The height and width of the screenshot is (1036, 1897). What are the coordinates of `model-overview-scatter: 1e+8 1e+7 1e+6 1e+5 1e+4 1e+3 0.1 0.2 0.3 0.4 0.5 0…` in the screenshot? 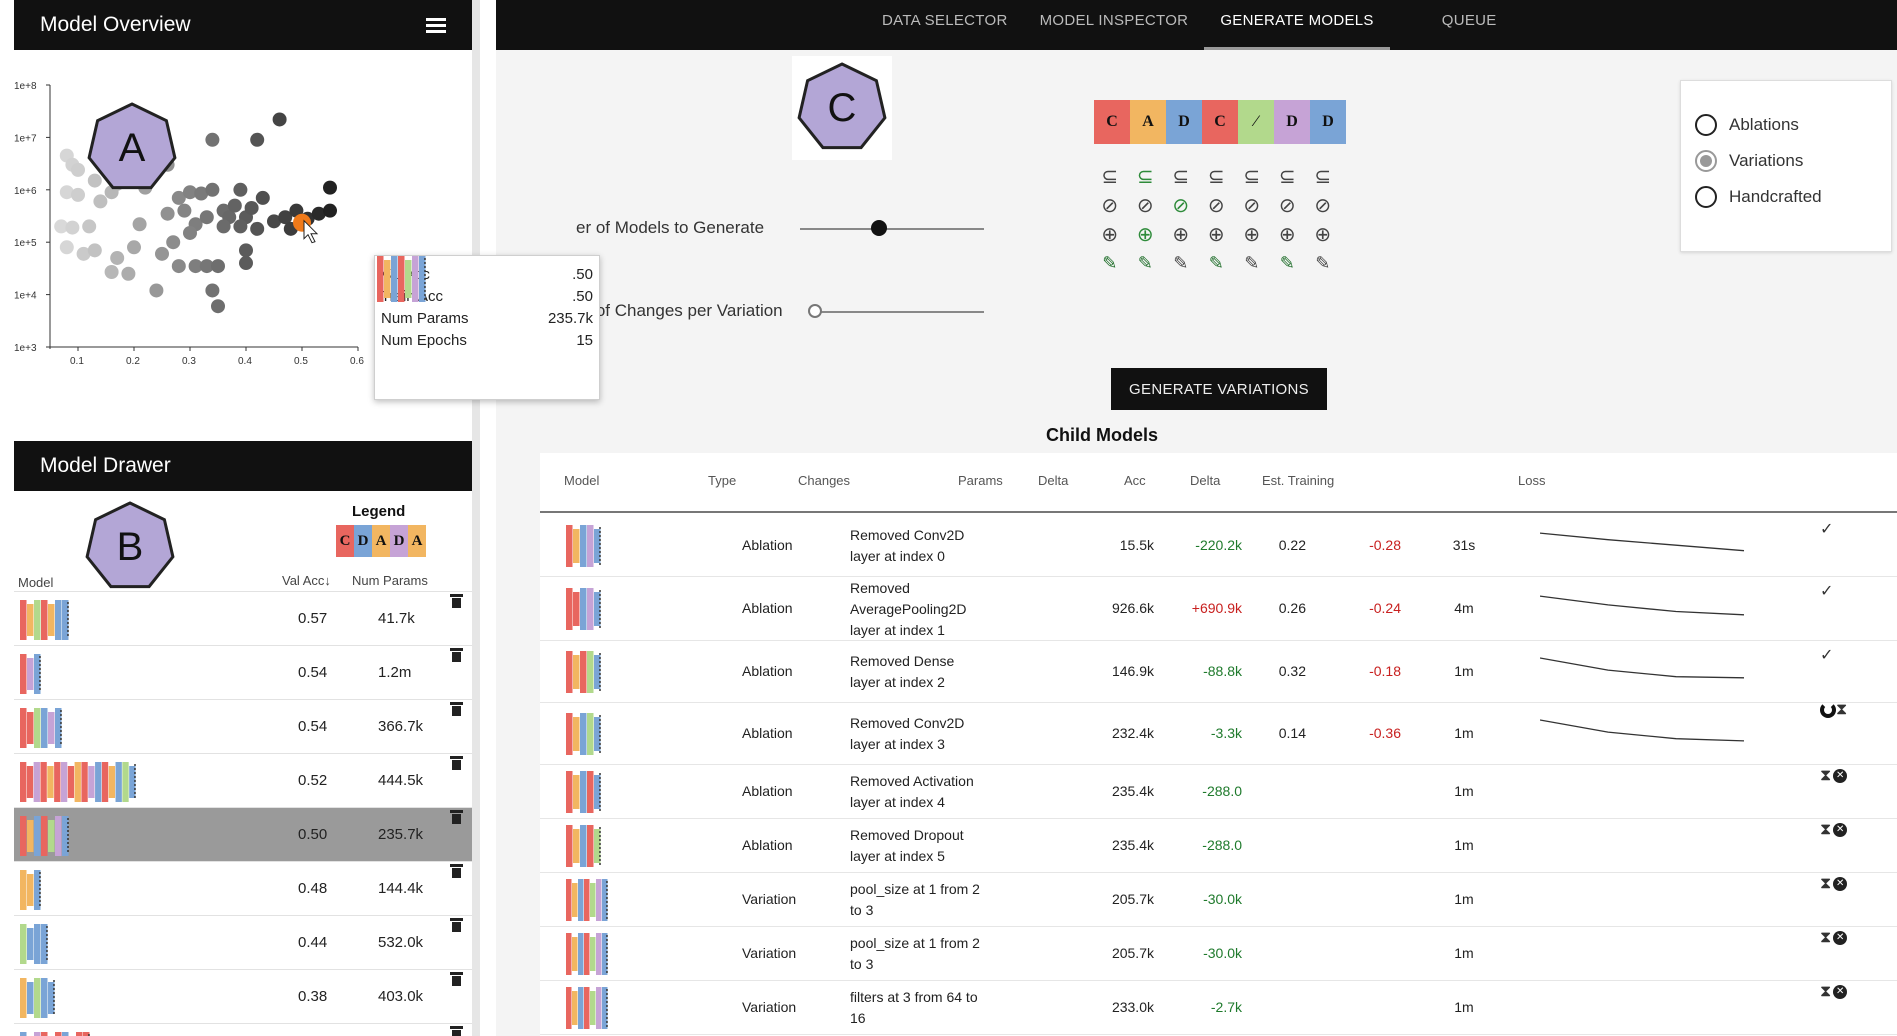 It's located at (307, 225).